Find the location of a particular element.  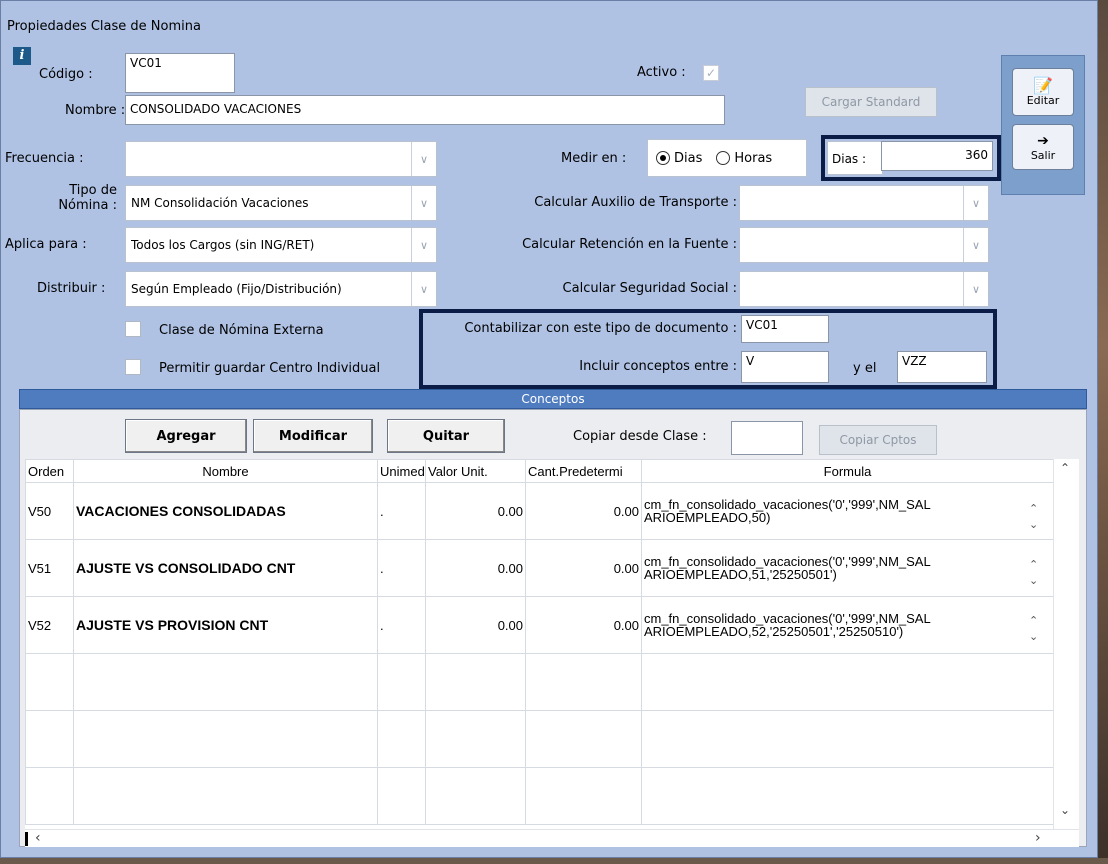

tipo-nomina-select: NM Consolidación Vacaciones ∨ is located at coordinates (281, 203).